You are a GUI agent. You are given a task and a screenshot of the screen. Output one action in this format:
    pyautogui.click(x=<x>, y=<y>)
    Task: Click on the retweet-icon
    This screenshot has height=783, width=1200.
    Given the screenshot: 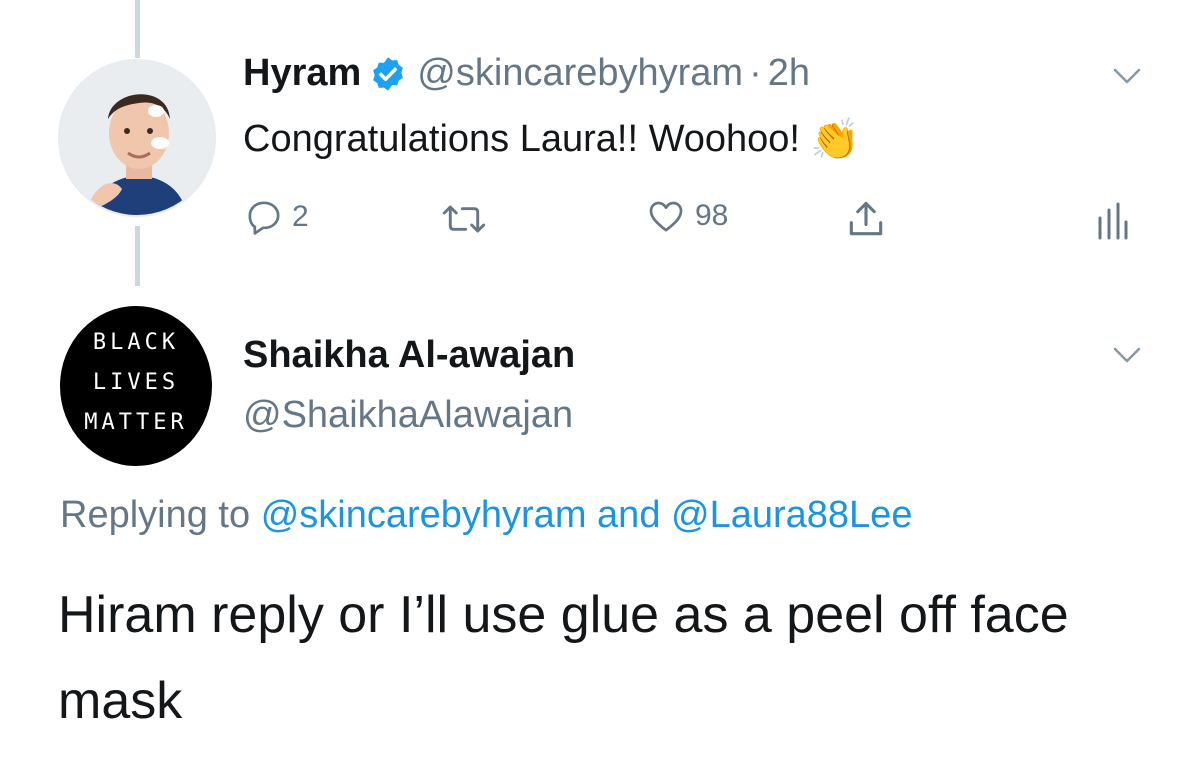 What is the action you would take?
    pyautogui.click(x=464, y=219)
    